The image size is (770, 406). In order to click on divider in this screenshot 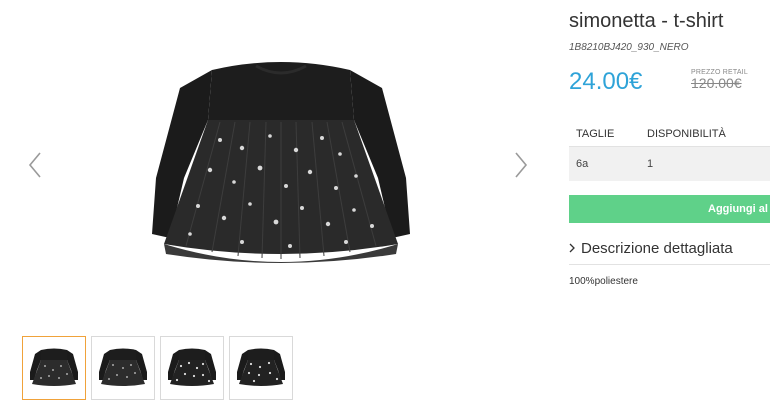, I will do `click(669, 264)`.